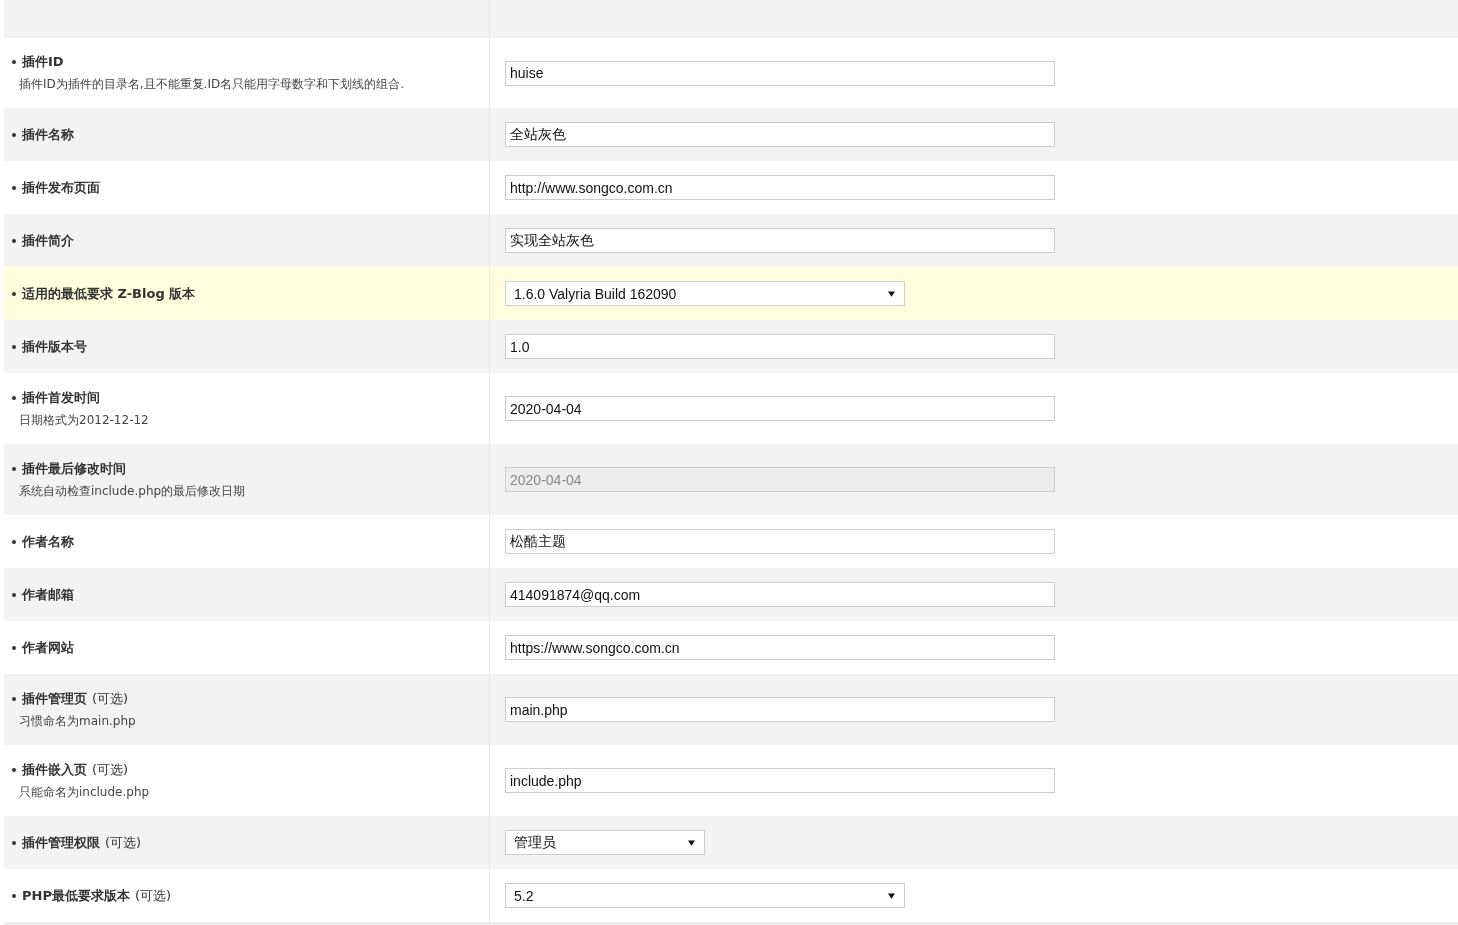 The image size is (1458, 925). Describe the element at coordinates (48, 647) in the screenshot. I see `field-label: 作者网站` at that location.